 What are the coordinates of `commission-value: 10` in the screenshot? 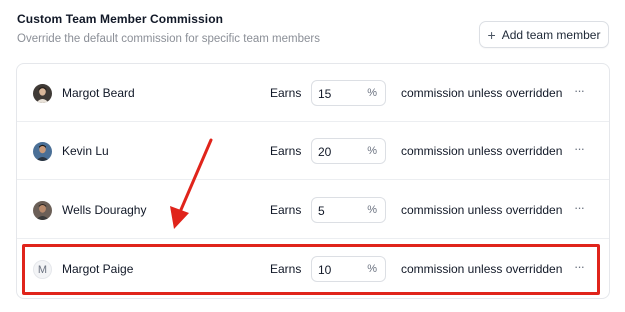 It's located at (325, 270).